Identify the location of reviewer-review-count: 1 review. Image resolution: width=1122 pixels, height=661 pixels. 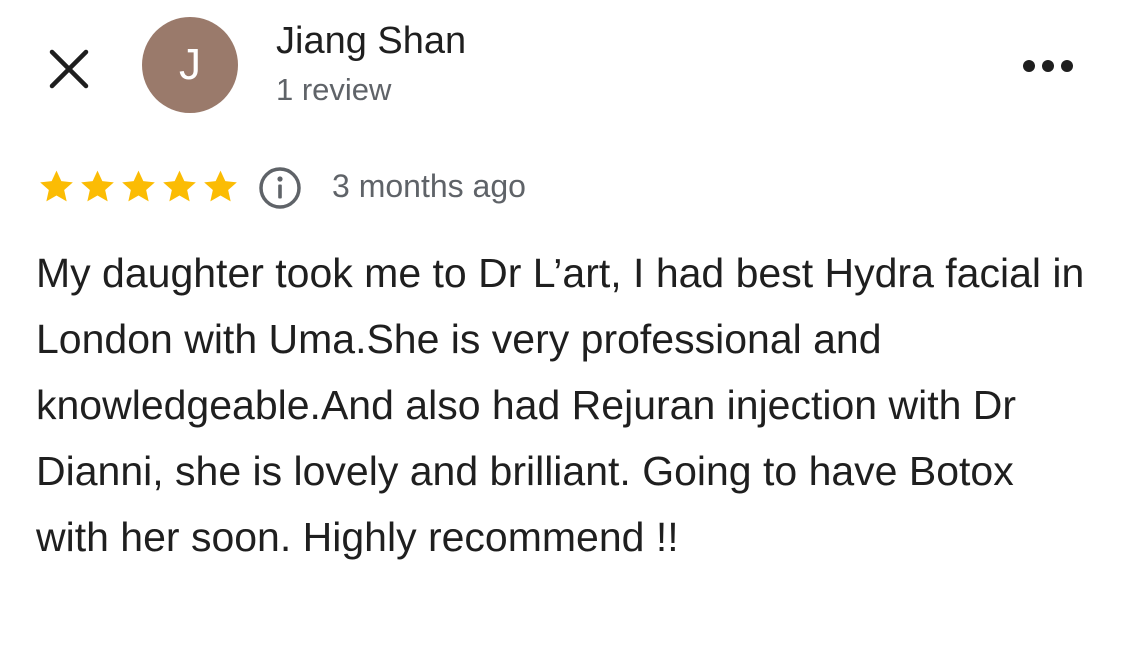
(333, 90).